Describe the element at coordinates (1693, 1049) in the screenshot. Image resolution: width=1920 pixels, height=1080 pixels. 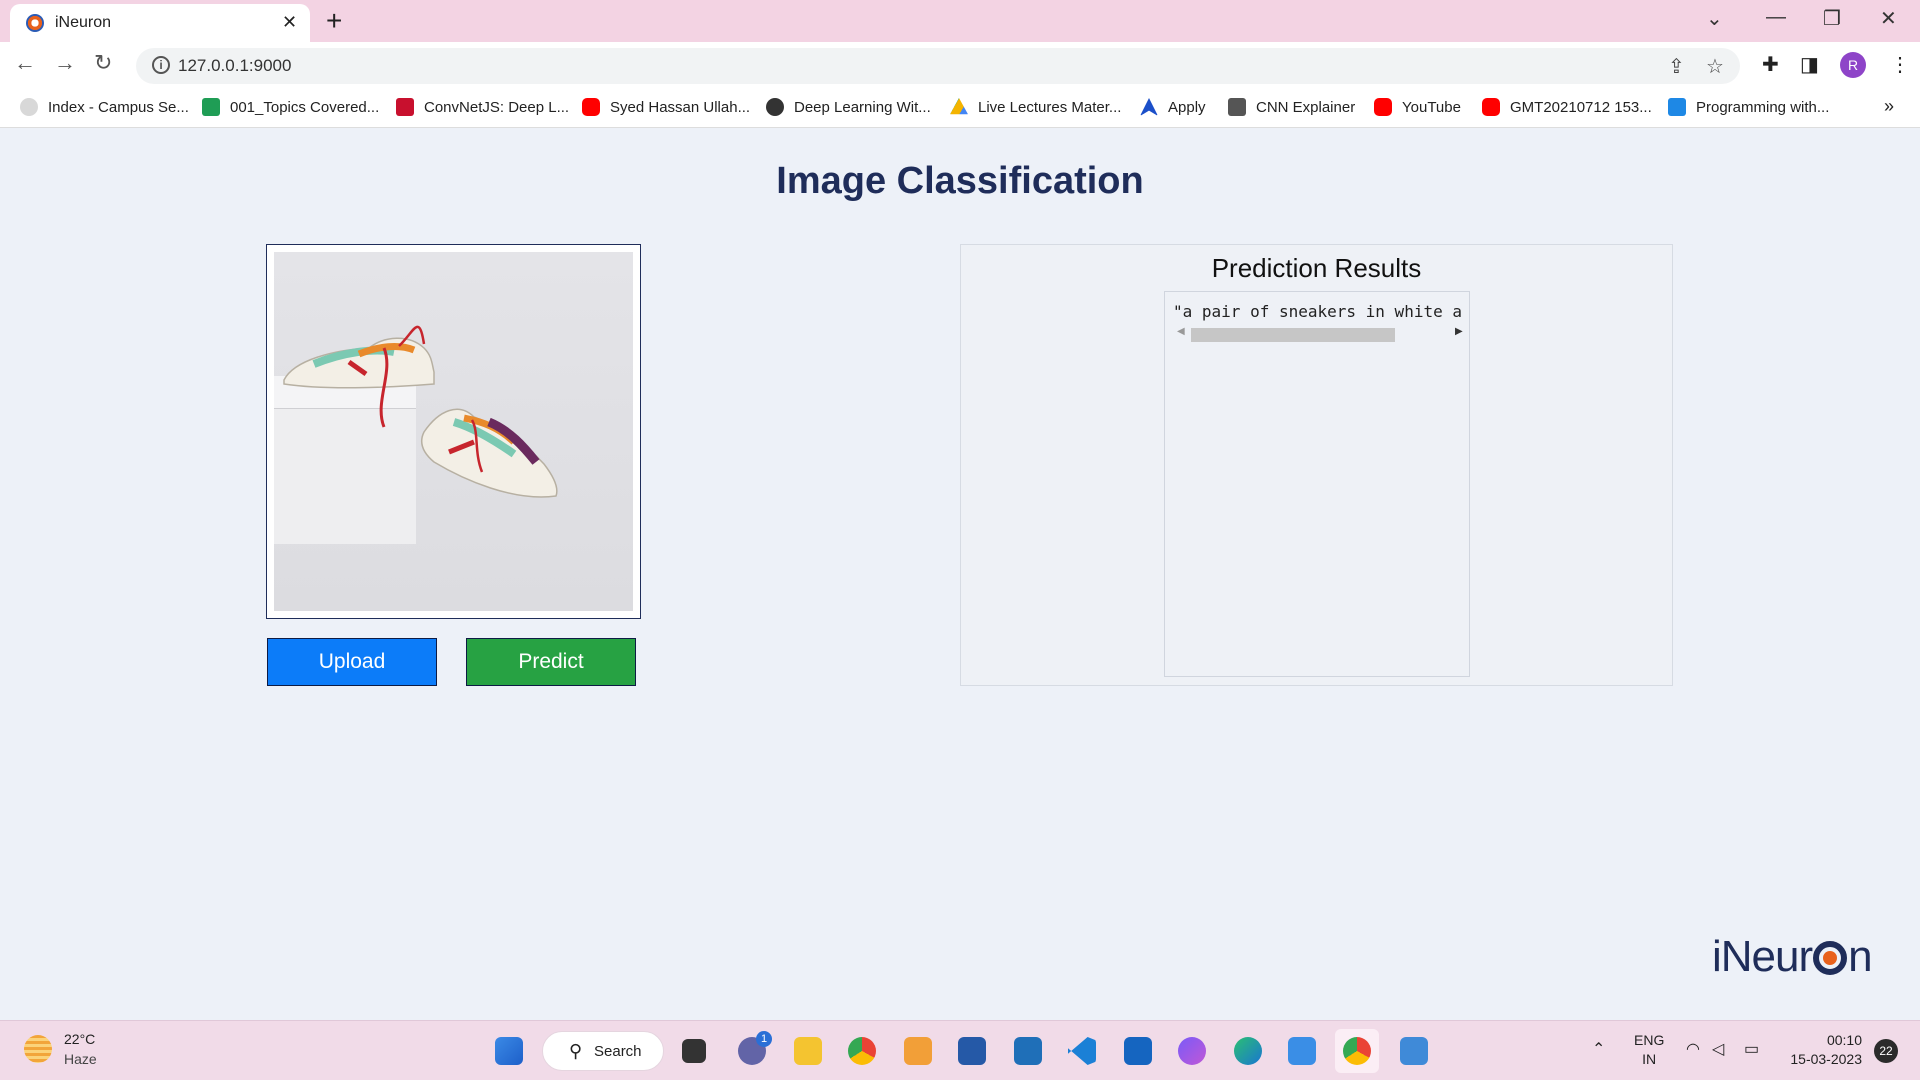
I see `wifi-icon: ◠` at that location.